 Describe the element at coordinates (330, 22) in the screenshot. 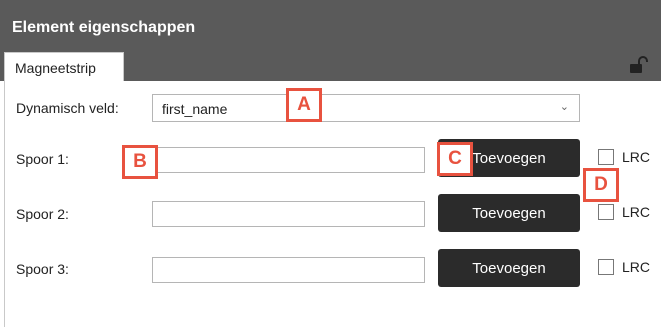

I see `title-bar: Element eigenschappen` at that location.